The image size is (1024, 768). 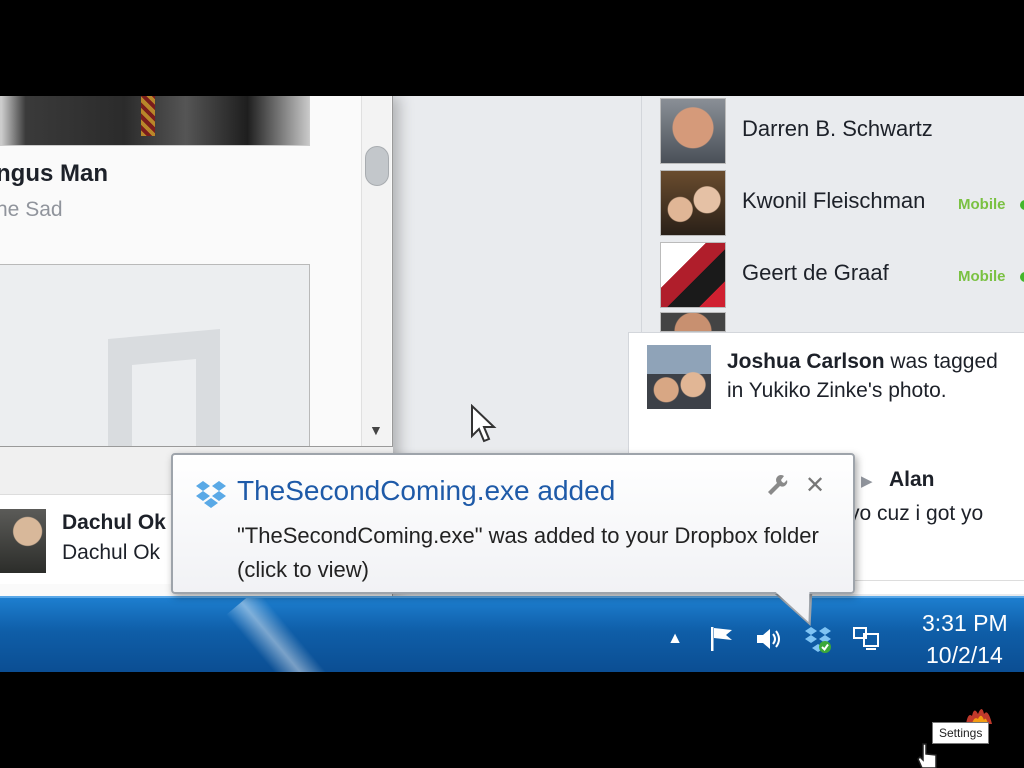 I want to click on chat-contact-geert: Geert de Graaf Mobile, so click(x=842, y=275).